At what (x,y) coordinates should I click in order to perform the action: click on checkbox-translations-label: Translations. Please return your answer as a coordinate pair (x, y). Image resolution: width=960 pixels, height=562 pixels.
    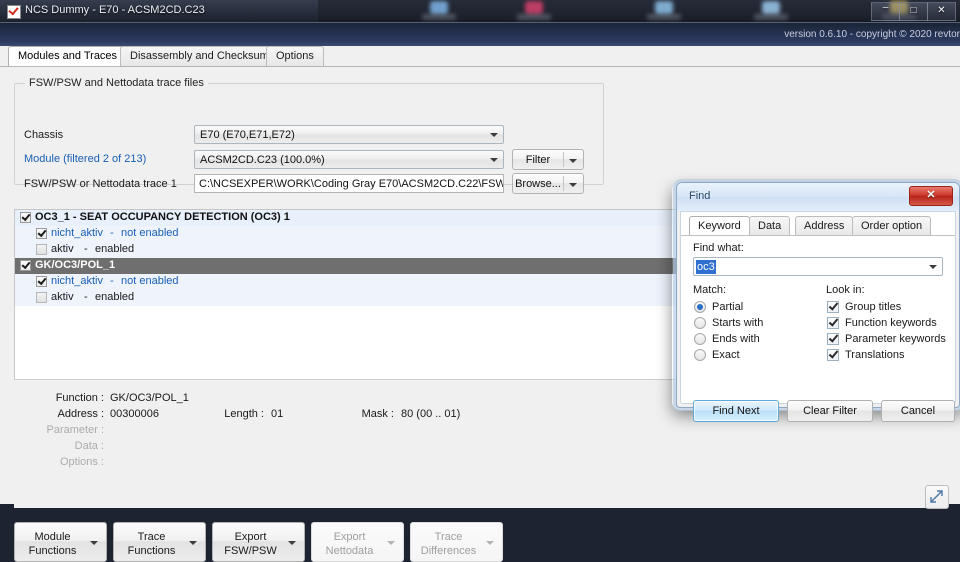
    Looking at the image, I should click on (875, 355).